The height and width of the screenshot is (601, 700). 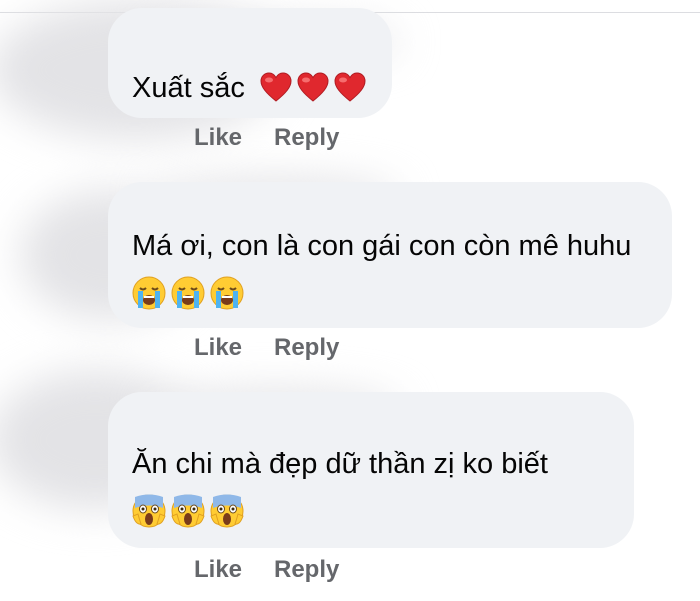 I want to click on comment-bubble: Xuất sắc, so click(x=250, y=63).